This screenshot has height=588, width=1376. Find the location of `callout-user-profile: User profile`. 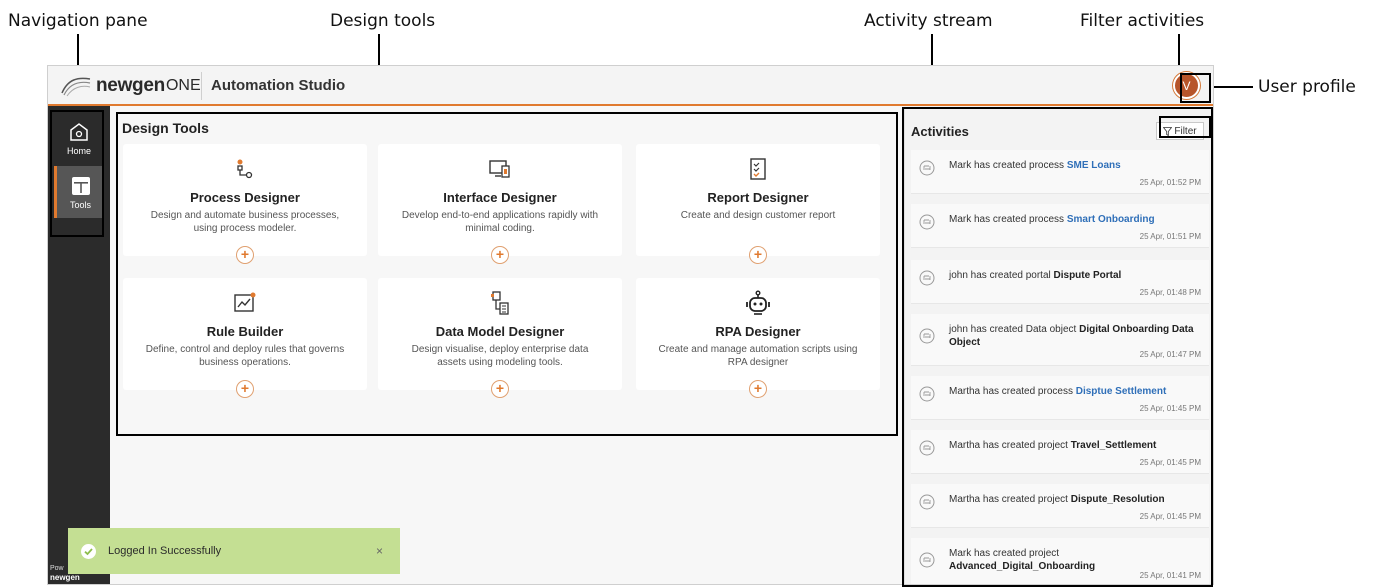

callout-user-profile: User profile is located at coordinates (1307, 87).